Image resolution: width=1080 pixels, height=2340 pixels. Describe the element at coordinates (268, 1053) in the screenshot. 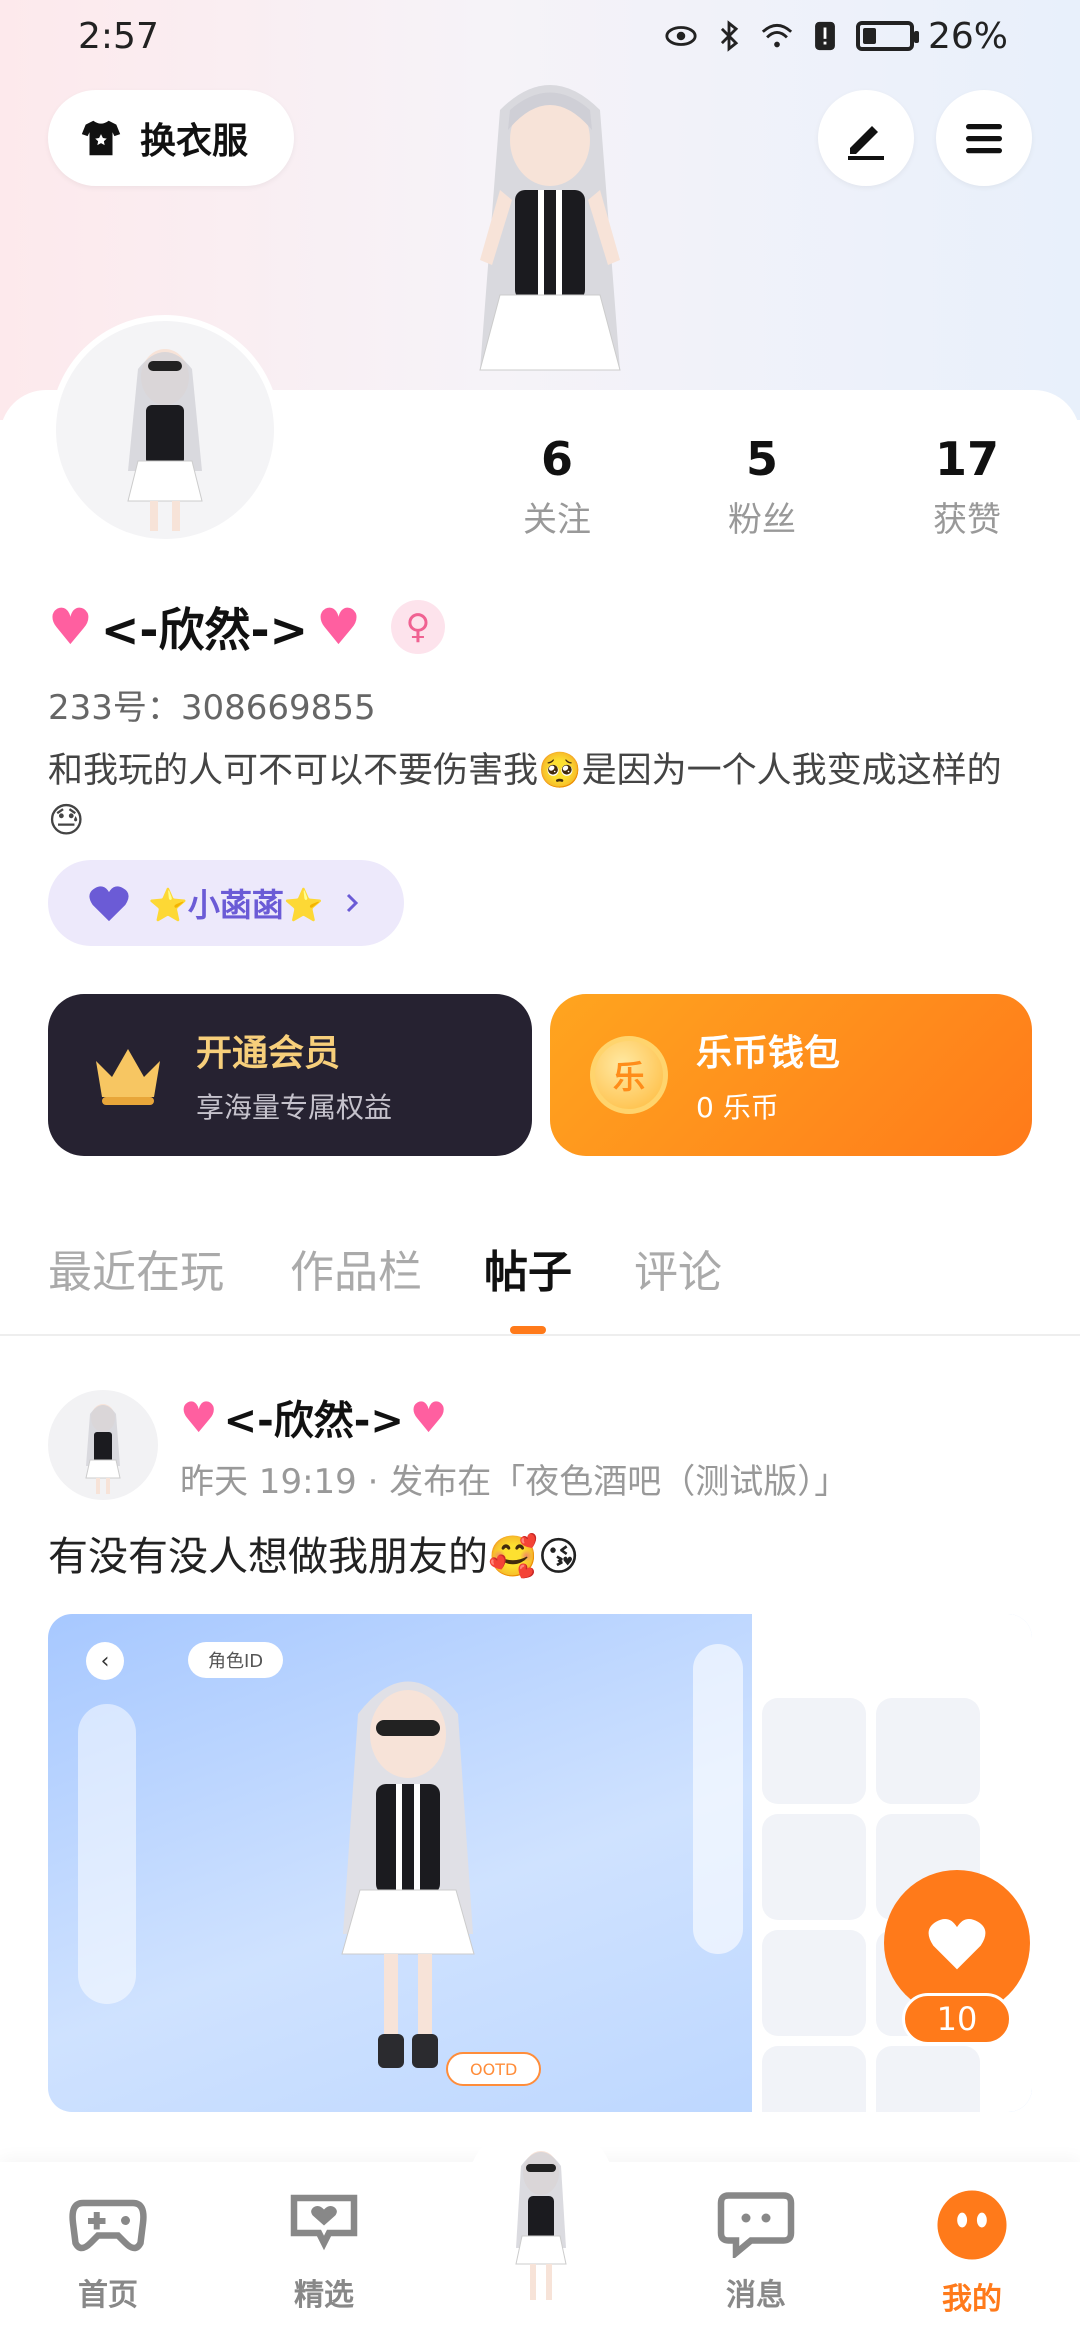

I see `vip-title: 开通会员` at that location.